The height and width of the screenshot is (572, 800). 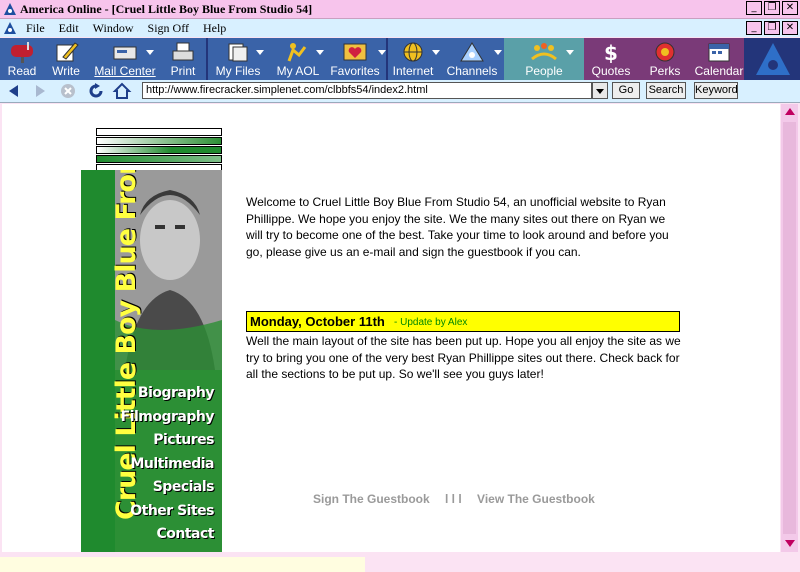 I want to click on toolbar-internet-button: Internet, so click(x=415, y=59).